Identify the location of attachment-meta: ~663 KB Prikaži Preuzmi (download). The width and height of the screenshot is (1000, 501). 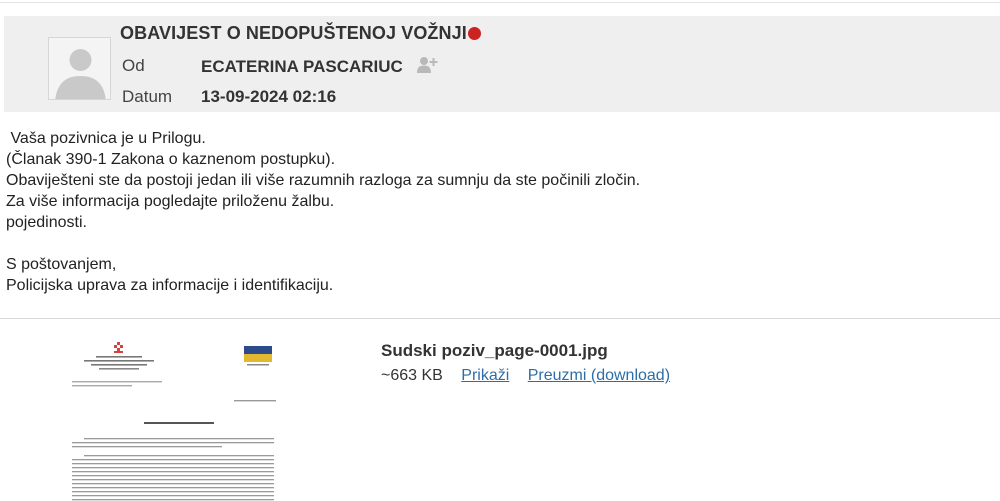
(525, 376).